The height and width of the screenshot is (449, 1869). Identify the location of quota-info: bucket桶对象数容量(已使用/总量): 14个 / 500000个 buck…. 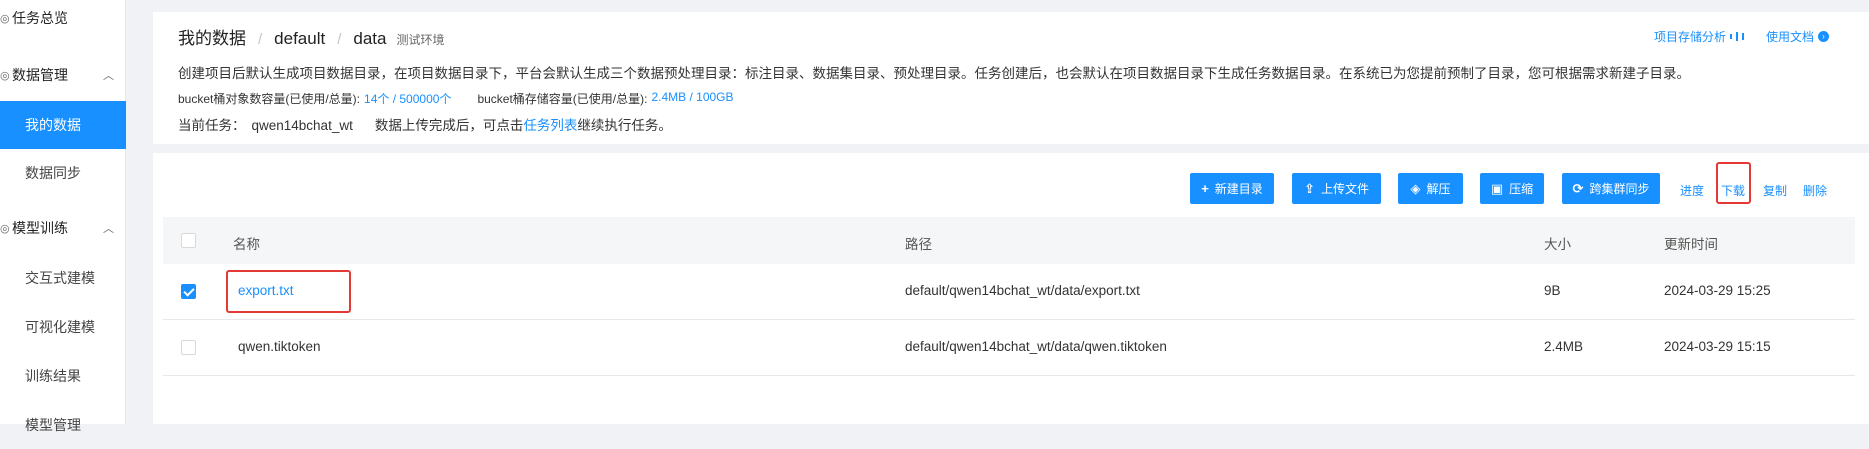
(469, 98).